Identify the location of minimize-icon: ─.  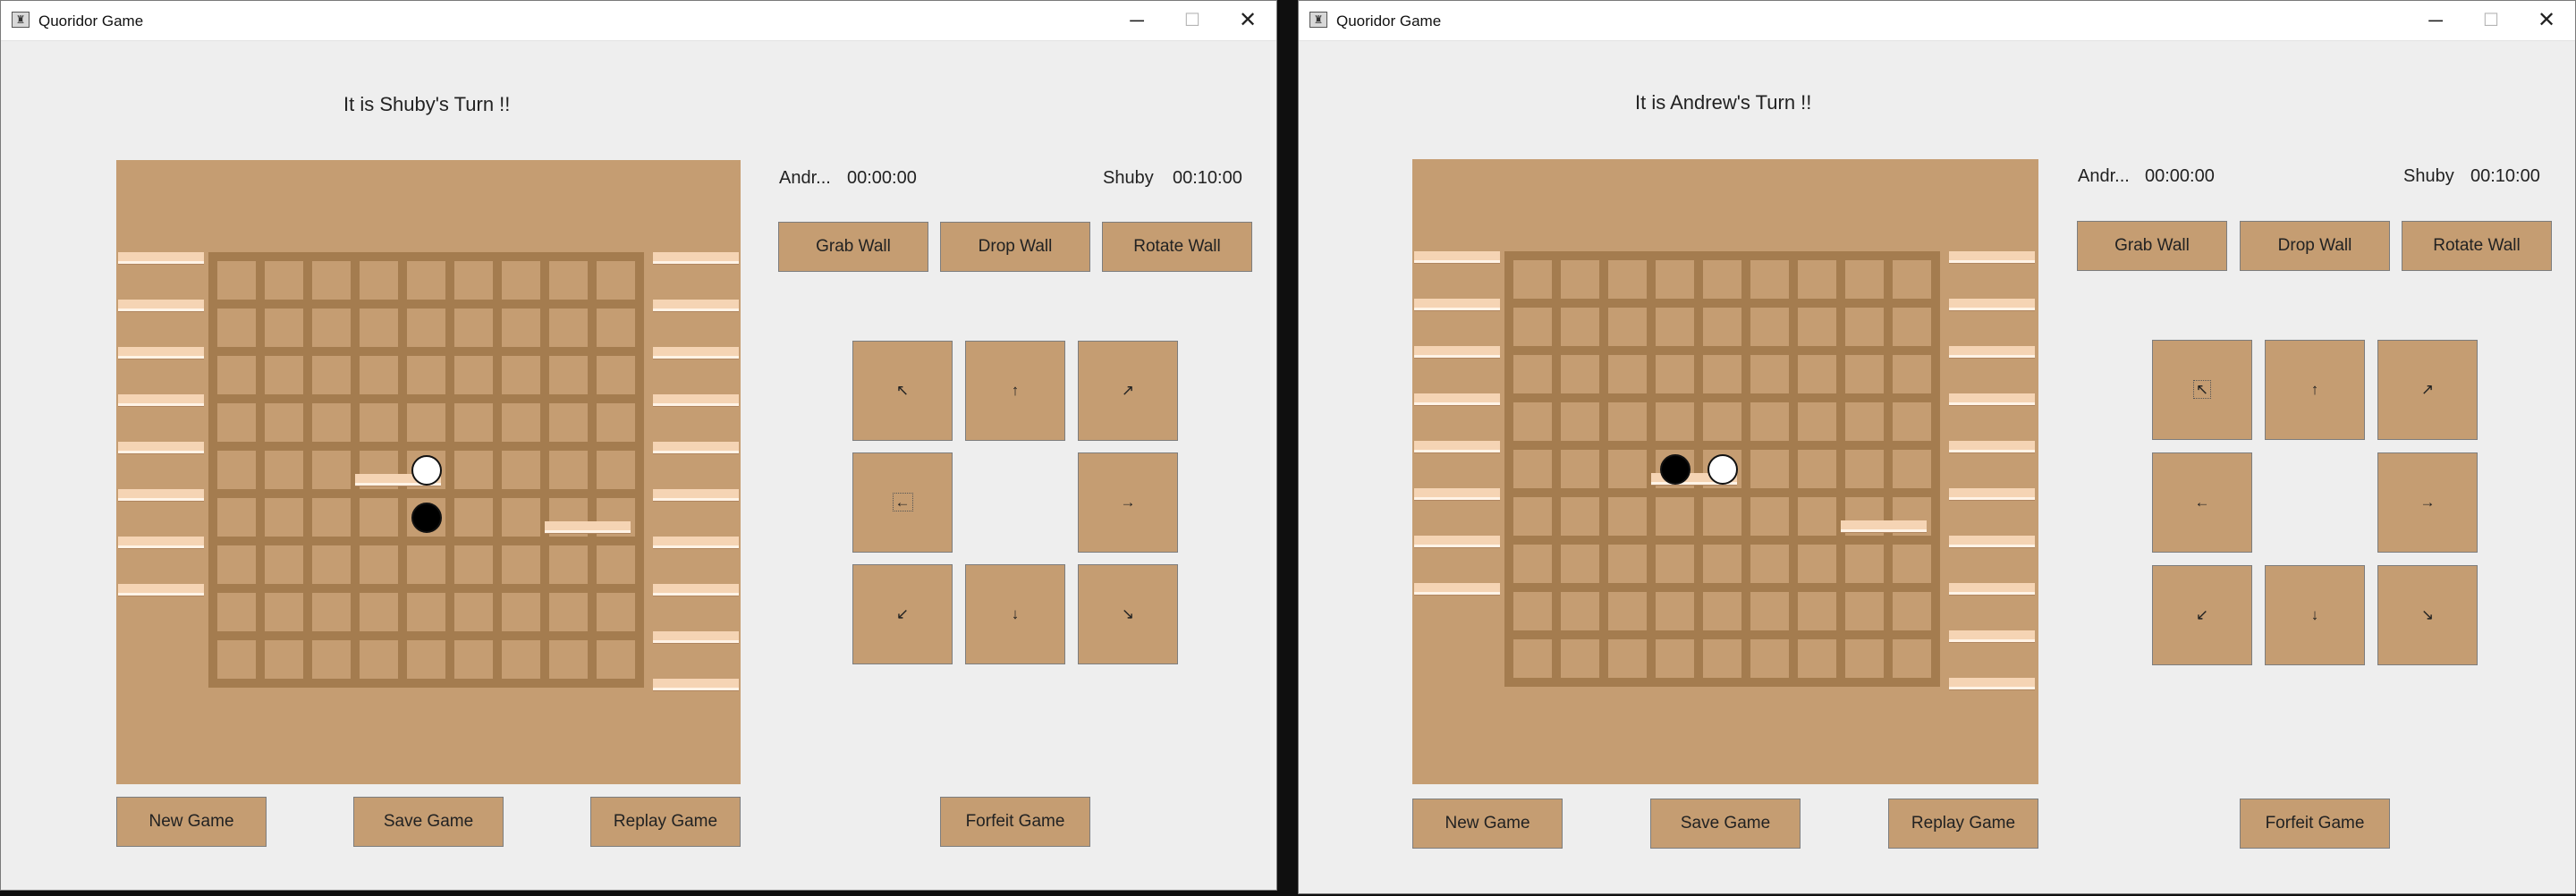
(2435, 20).